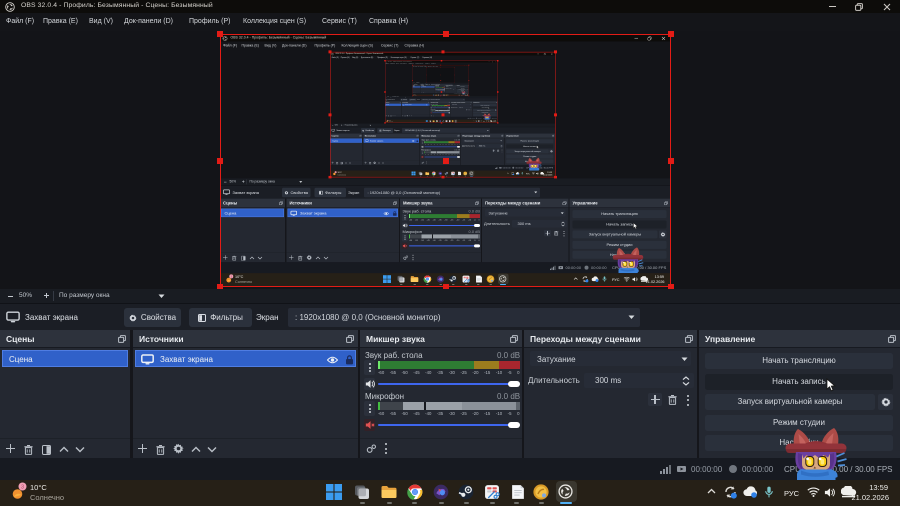  I want to click on svg-text: 3, so click(22, 488).